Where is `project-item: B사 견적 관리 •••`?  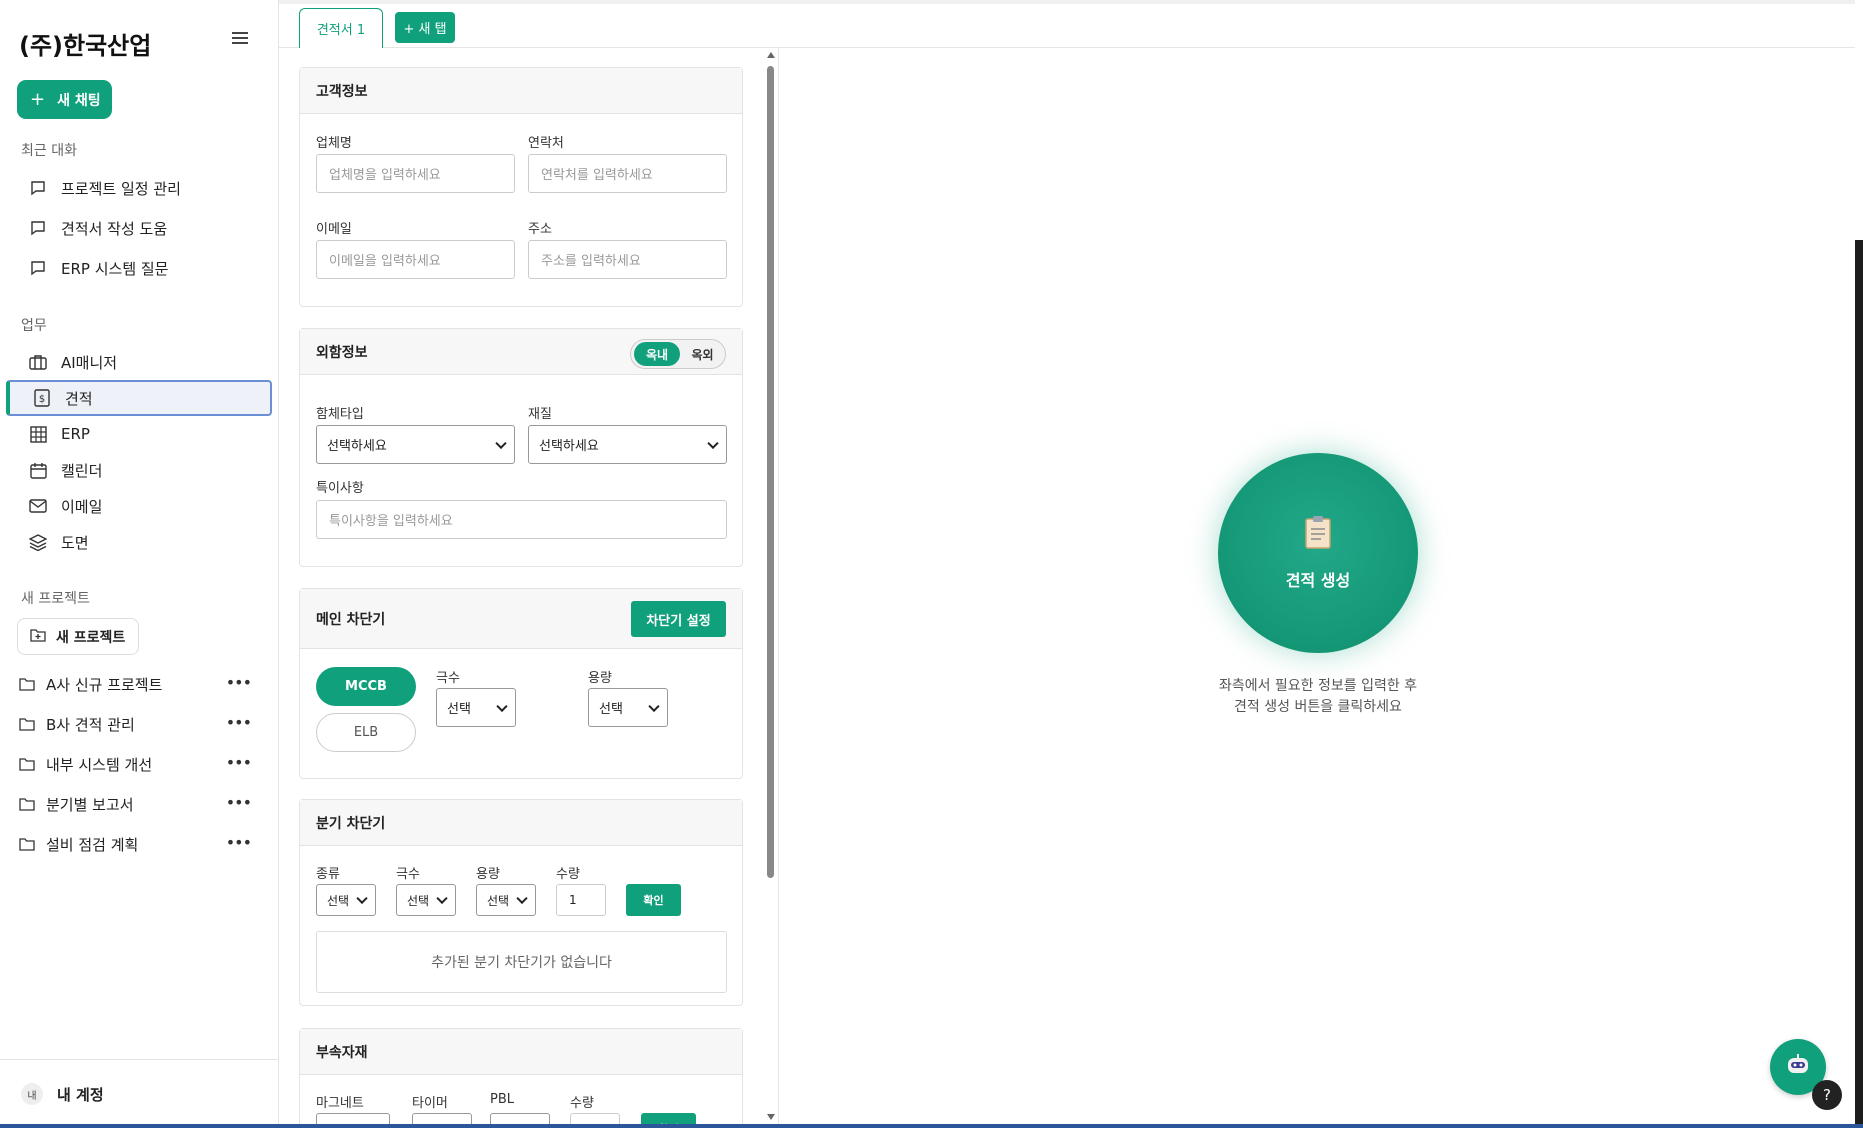
project-item: B사 견적 관리 ••• is located at coordinates (135, 724).